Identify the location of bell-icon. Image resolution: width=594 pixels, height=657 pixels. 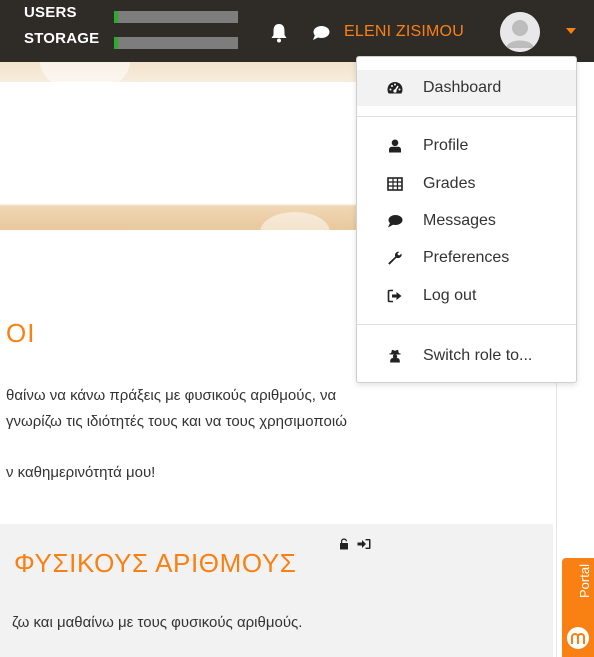
(279, 33).